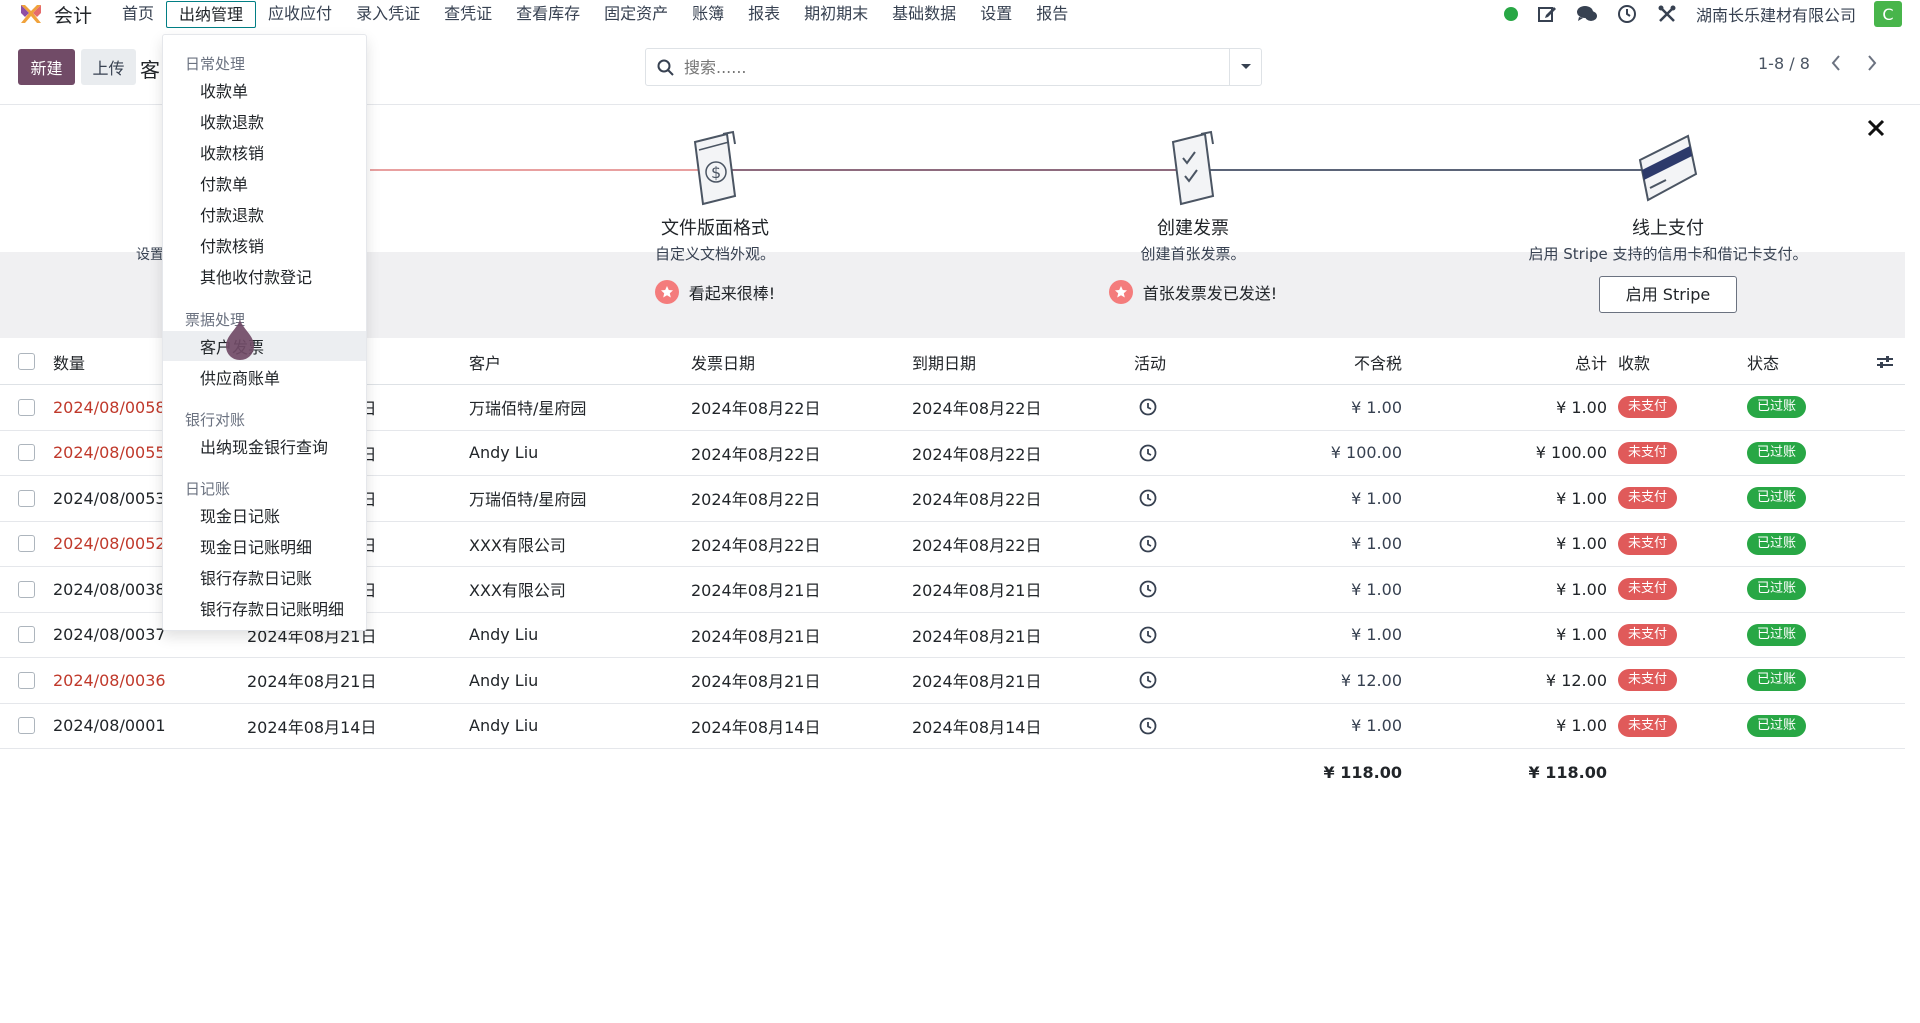 This screenshot has height=1023, width=1920. Describe the element at coordinates (264, 152) in the screenshot. I see `dropdown-menu-item: 收款核销` at that location.